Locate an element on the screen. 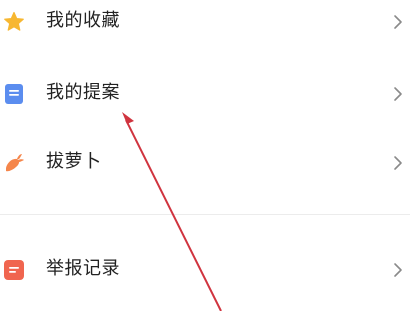  star-icon is located at coordinates (14, 22).